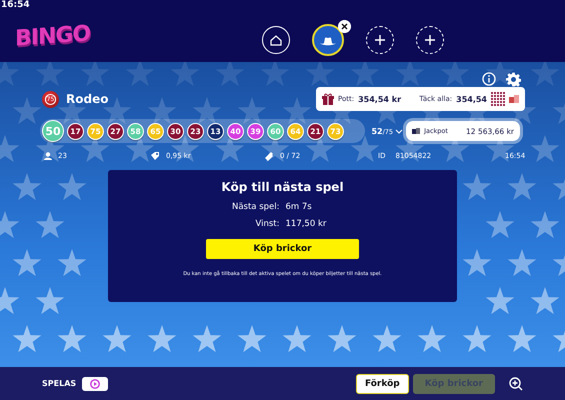 The width and height of the screenshot is (565, 400). Describe the element at coordinates (344, 26) in the screenshot. I see `close-icon` at that location.